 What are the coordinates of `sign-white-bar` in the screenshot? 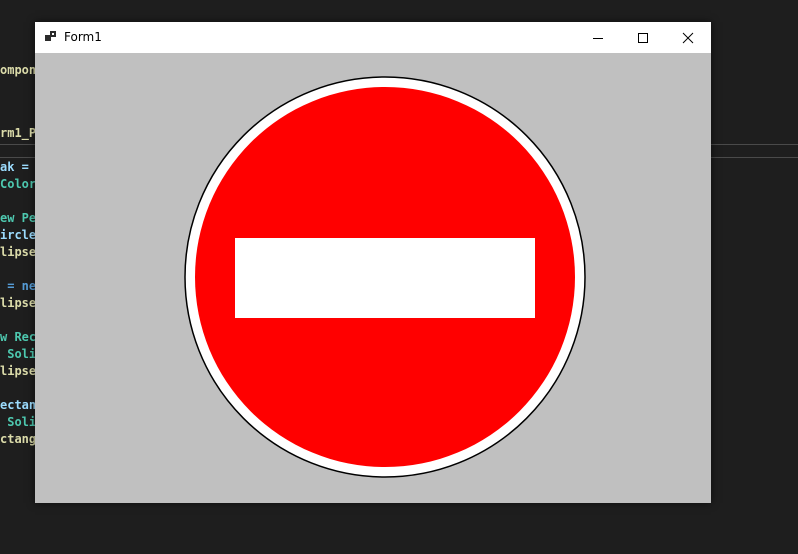 It's located at (385, 278).